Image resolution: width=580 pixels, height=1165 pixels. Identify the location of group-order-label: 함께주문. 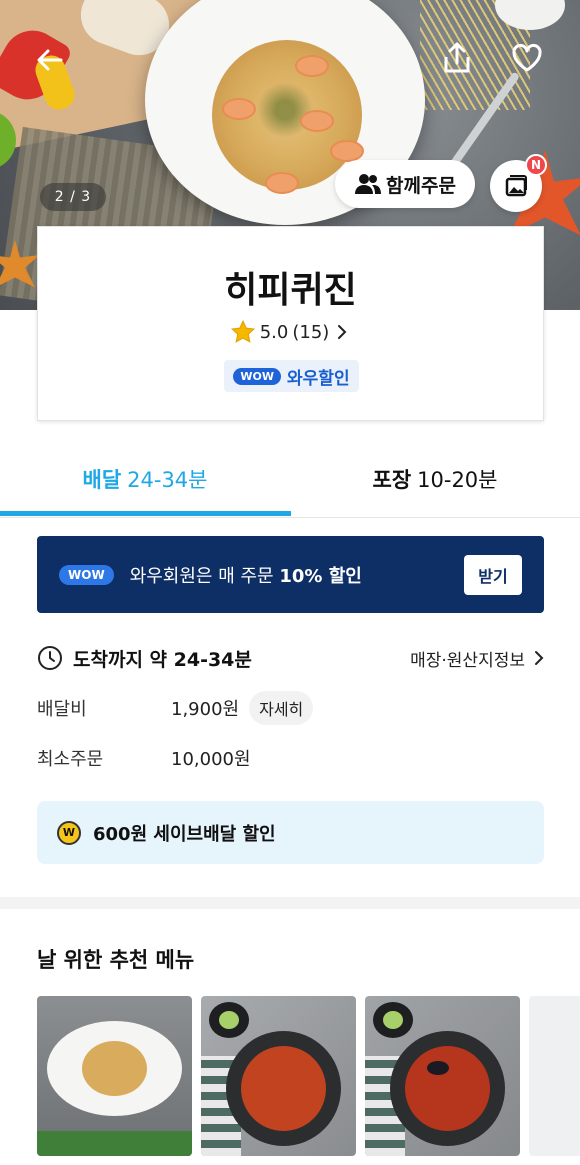
(421, 185).